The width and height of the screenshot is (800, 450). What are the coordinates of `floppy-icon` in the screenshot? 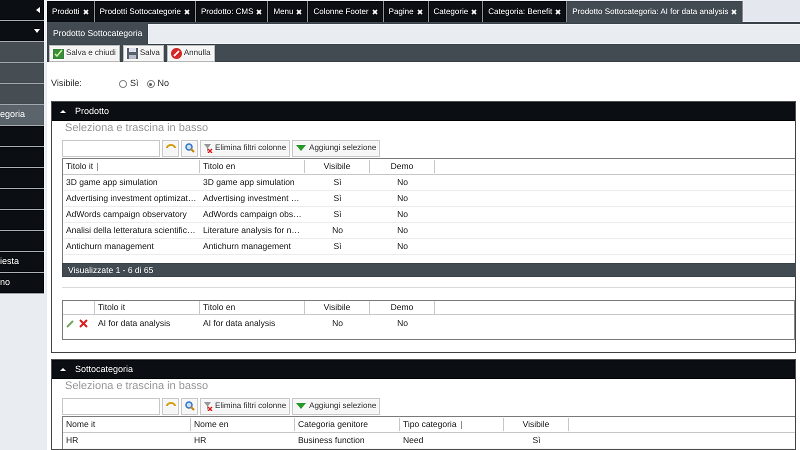 It's located at (132, 53).